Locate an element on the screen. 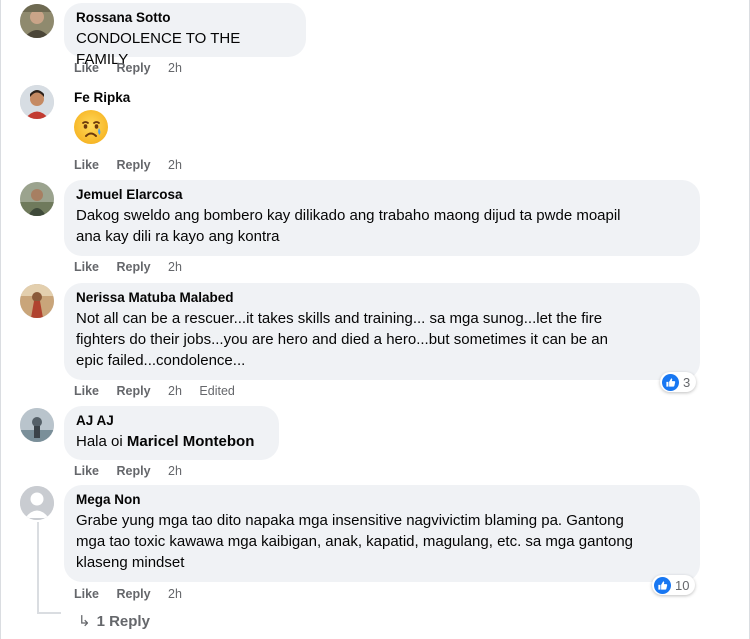  reaction-count: 10 is located at coordinates (674, 585).